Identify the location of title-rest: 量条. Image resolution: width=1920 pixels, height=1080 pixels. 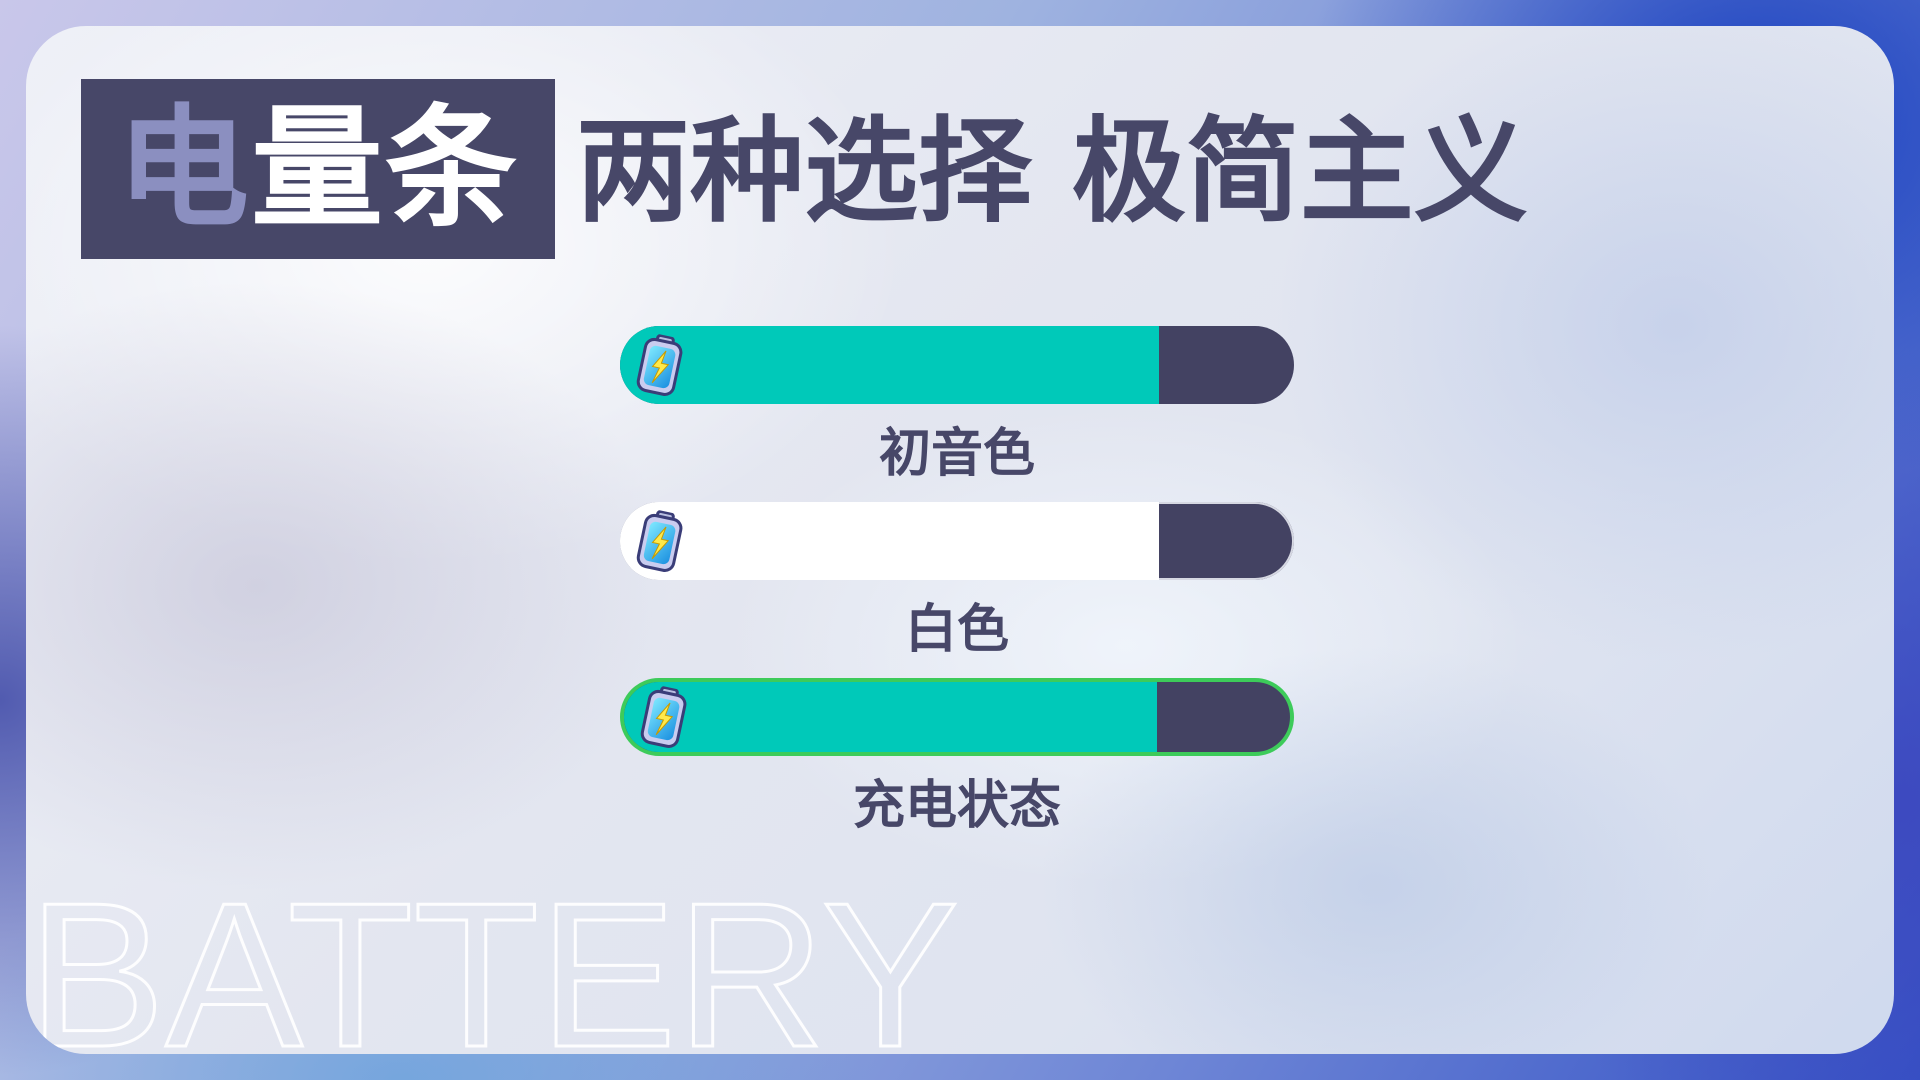
(385, 169).